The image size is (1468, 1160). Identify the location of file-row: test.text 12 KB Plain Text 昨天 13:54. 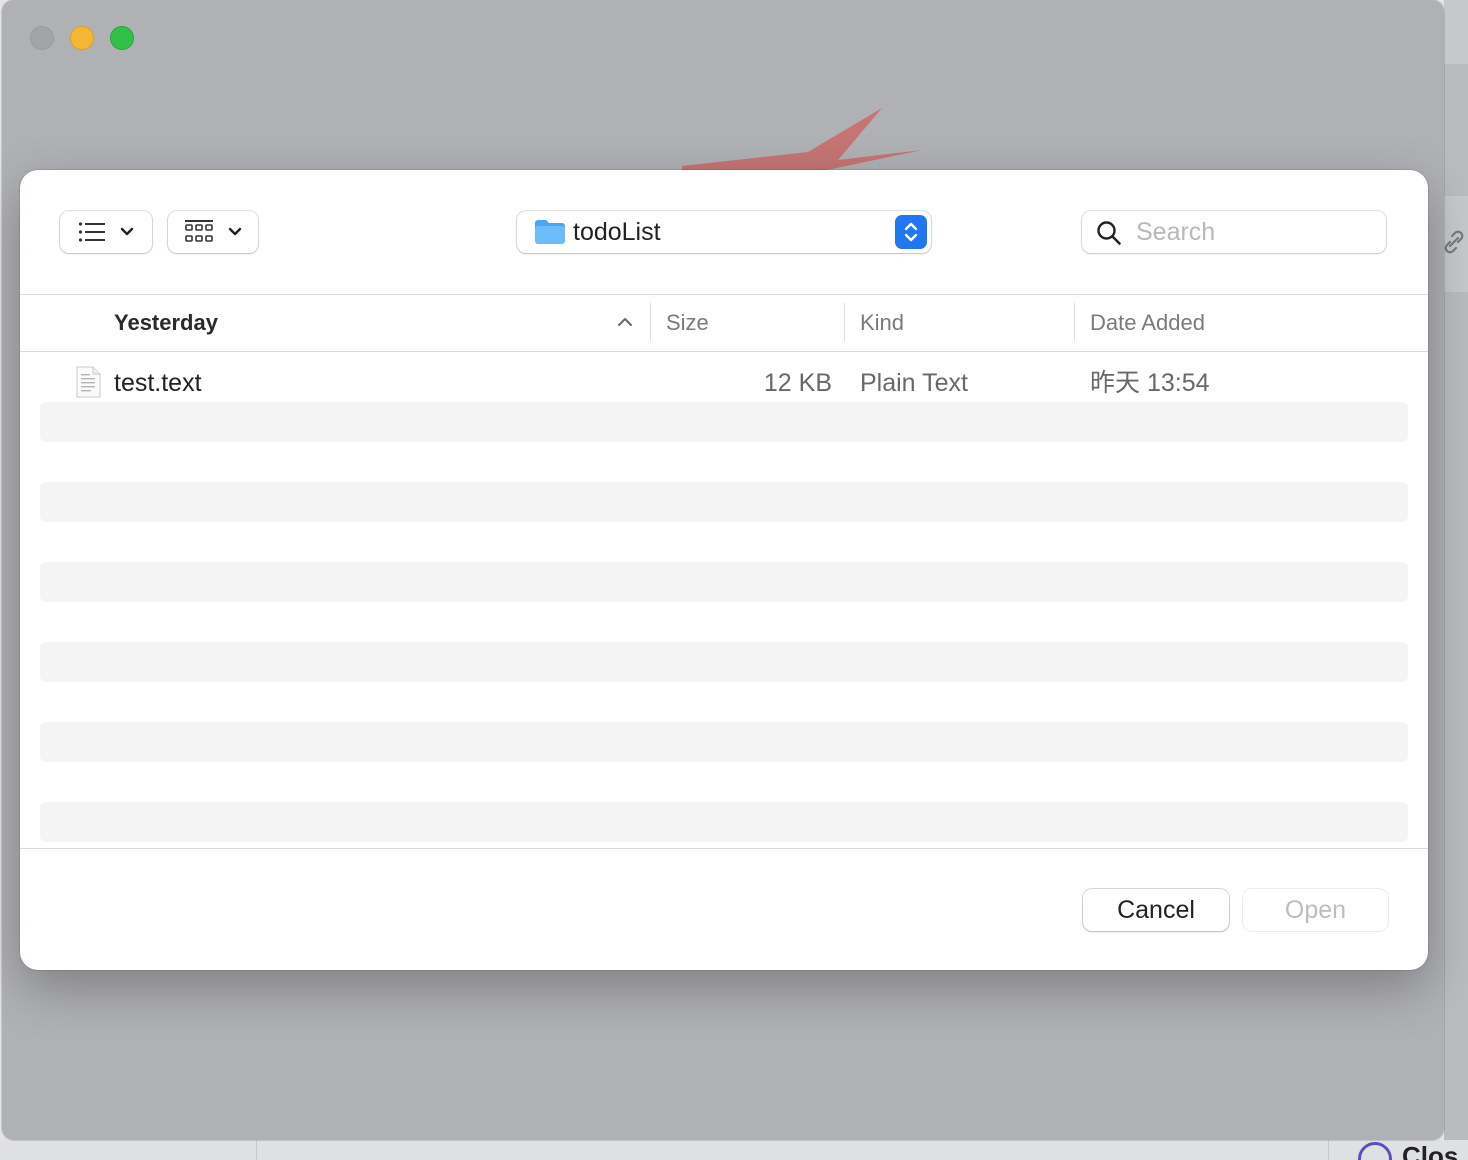
(724, 375).